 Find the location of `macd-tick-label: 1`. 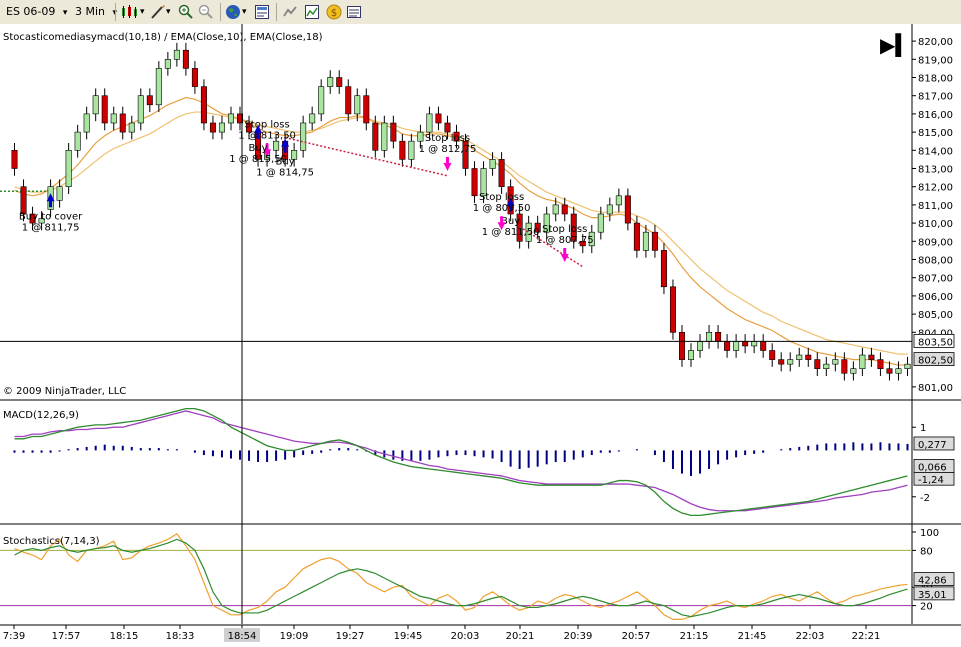

macd-tick-label: 1 is located at coordinates (923, 428).